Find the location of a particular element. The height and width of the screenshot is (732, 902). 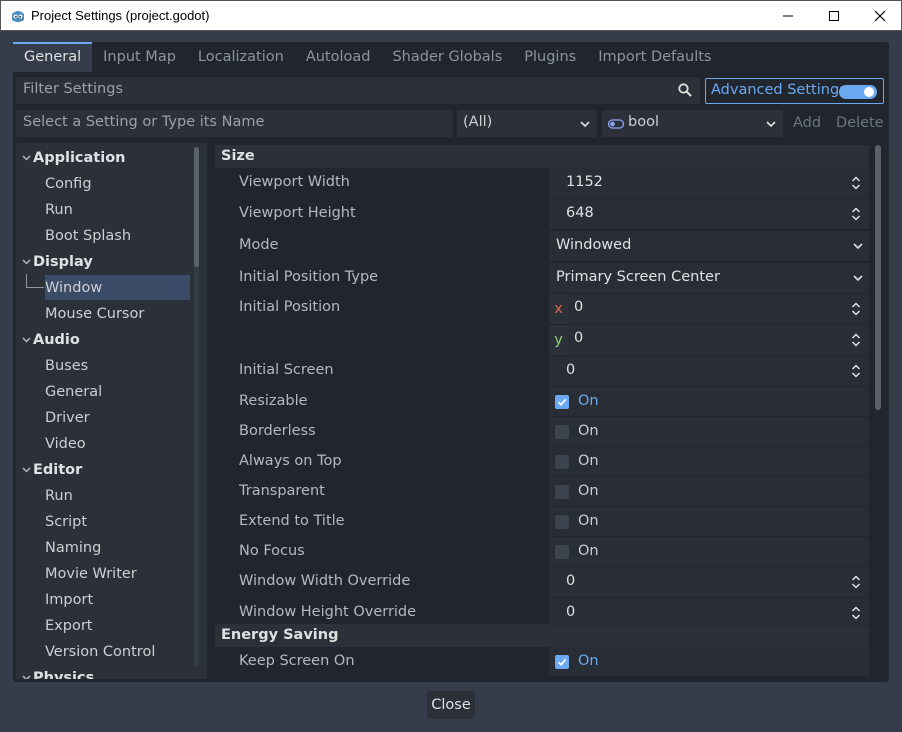

tree-item-export: Export is located at coordinates (103, 626).